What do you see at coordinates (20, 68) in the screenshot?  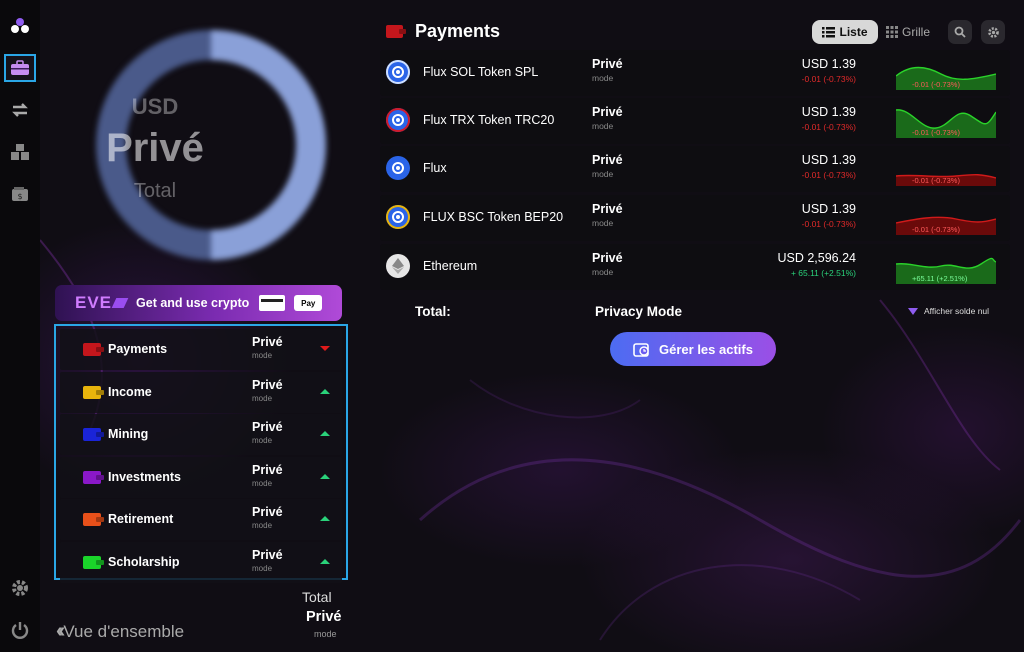 I see `briefcase-icon` at bounding box center [20, 68].